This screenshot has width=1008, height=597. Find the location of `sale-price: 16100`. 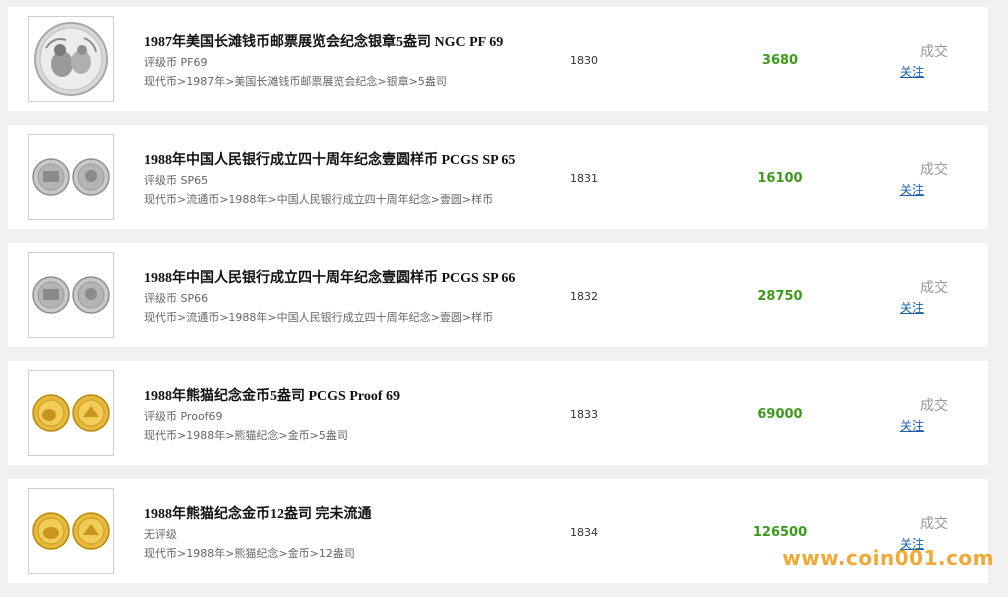

sale-price: 16100 is located at coordinates (780, 178).